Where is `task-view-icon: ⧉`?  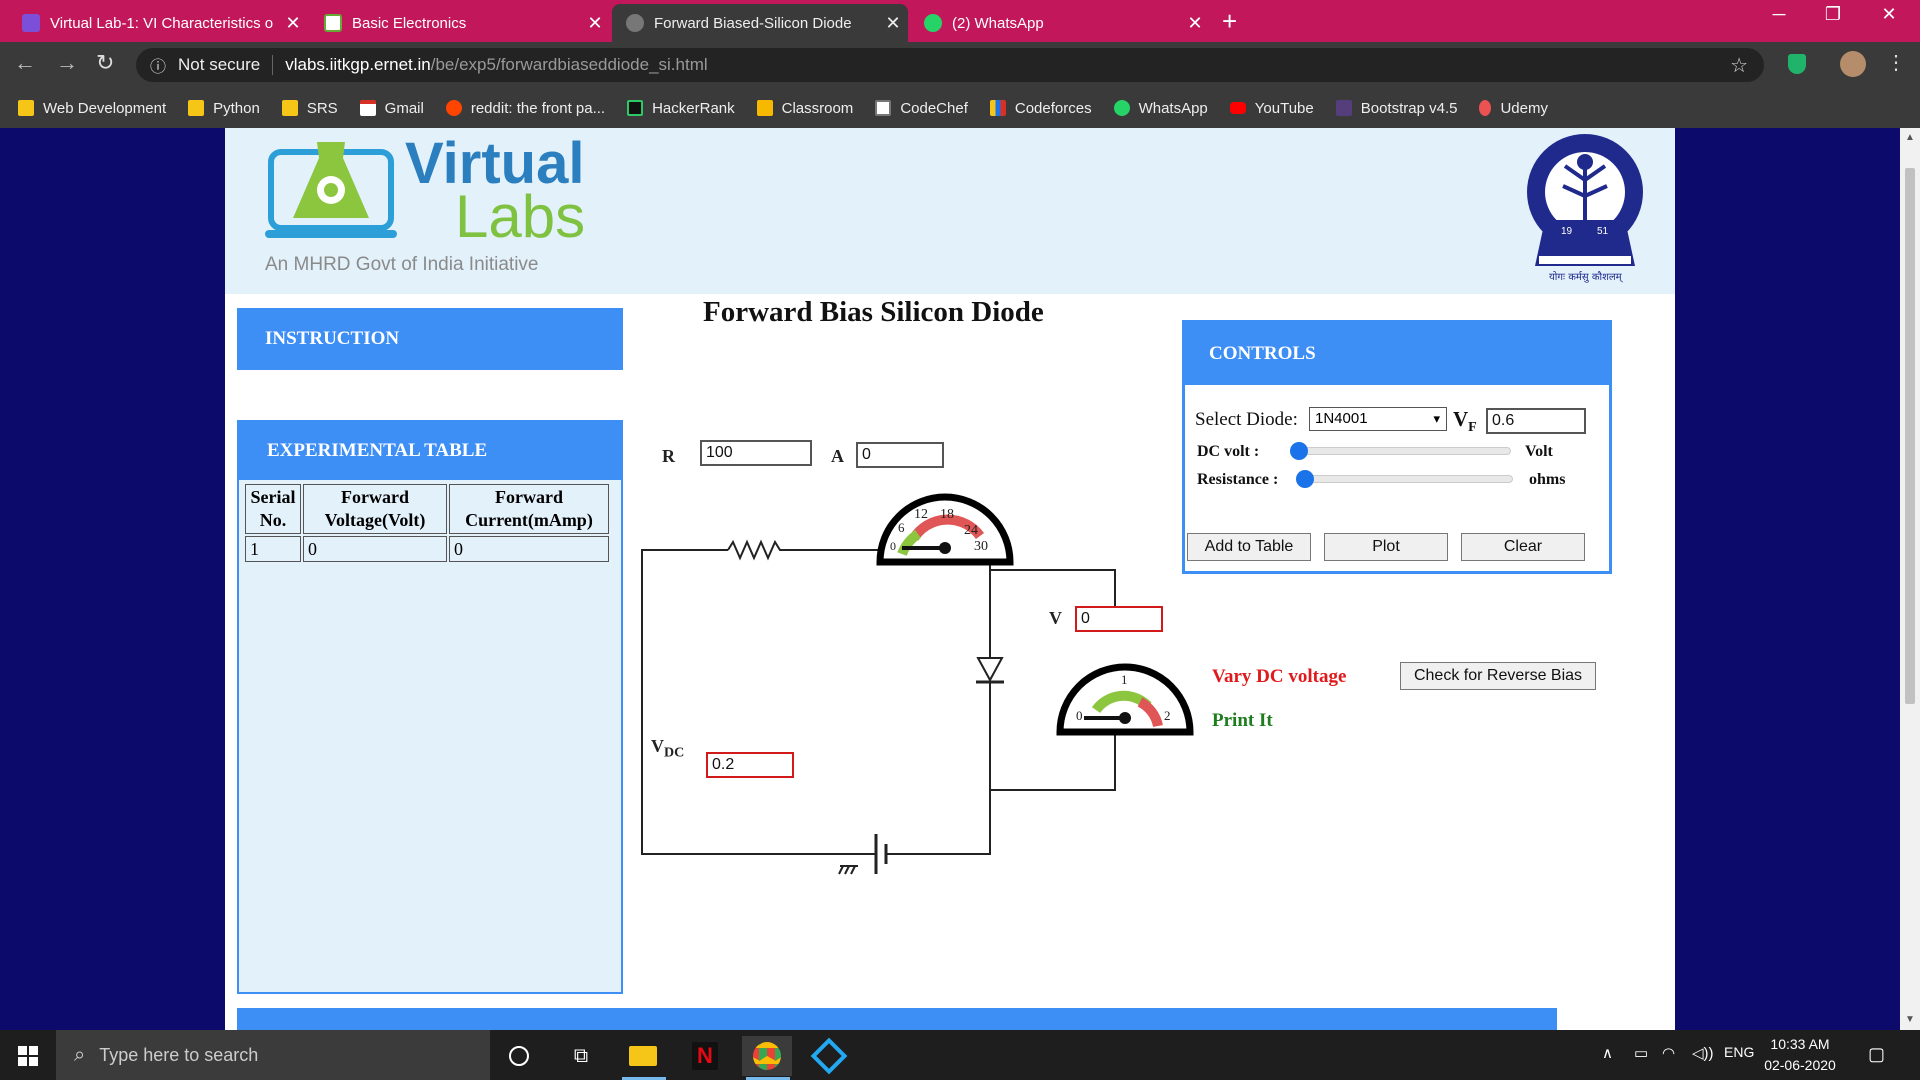
task-view-icon: ⧉ is located at coordinates (581, 1056).